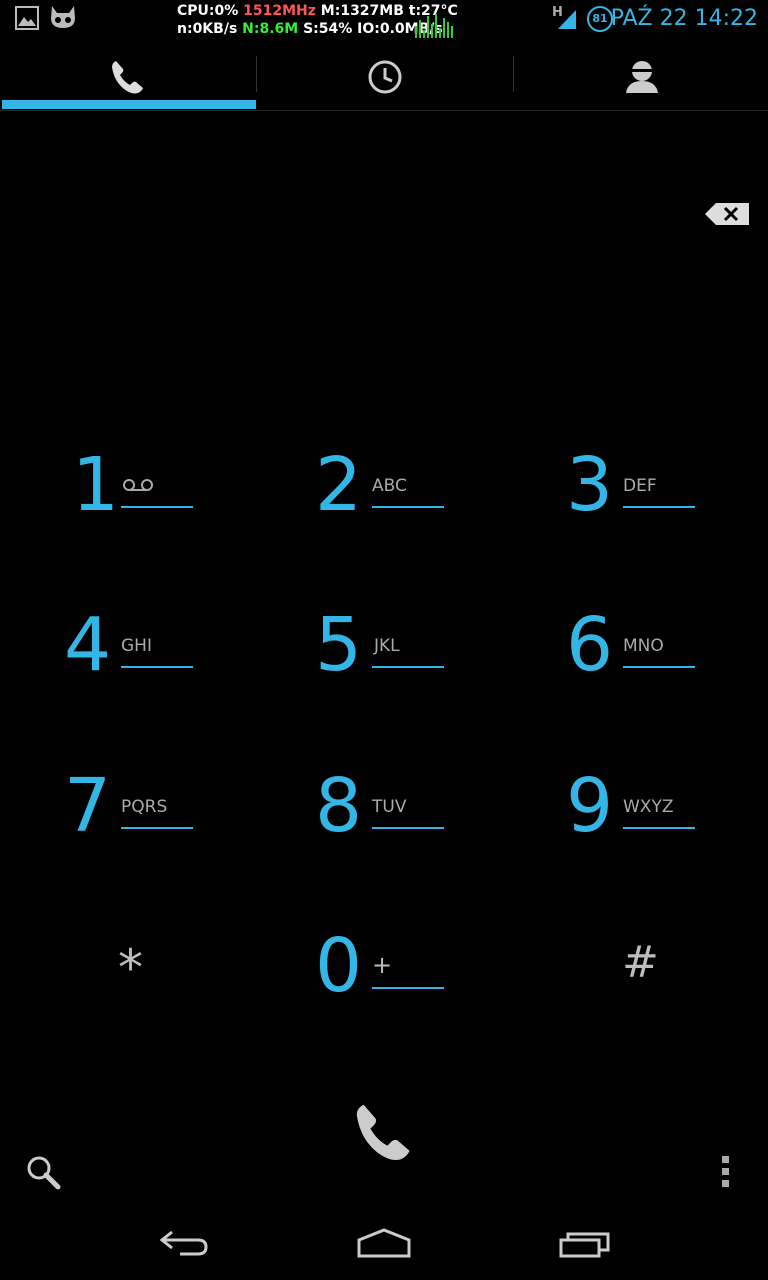 The width and height of the screenshot is (768, 1280). Describe the element at coordinates (279, 11) in the screenshot. I see `cpu-freq-stat: 1512MHz` at that location.